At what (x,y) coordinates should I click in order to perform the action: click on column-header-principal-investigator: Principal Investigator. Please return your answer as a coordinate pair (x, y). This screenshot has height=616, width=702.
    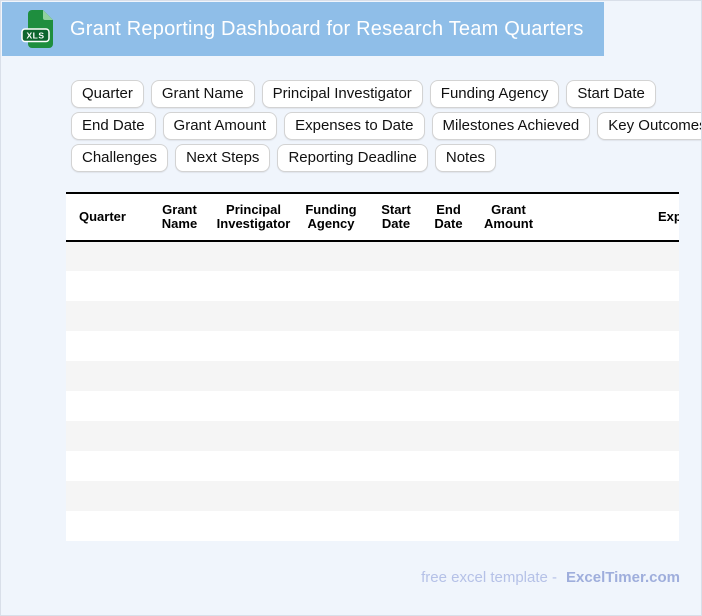
    Looking at the image, I should click on (253, 217).